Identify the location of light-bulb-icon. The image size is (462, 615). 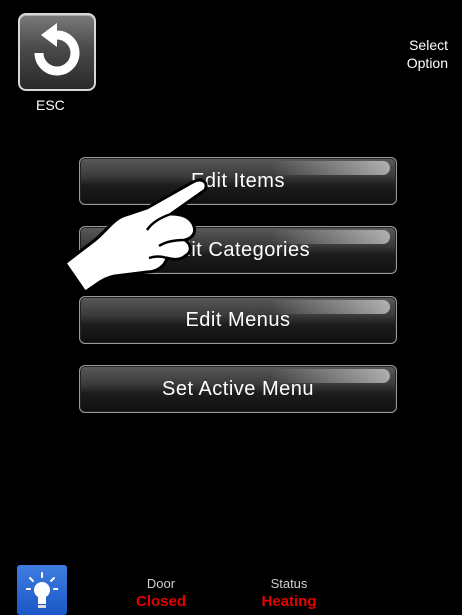
(42, 590).